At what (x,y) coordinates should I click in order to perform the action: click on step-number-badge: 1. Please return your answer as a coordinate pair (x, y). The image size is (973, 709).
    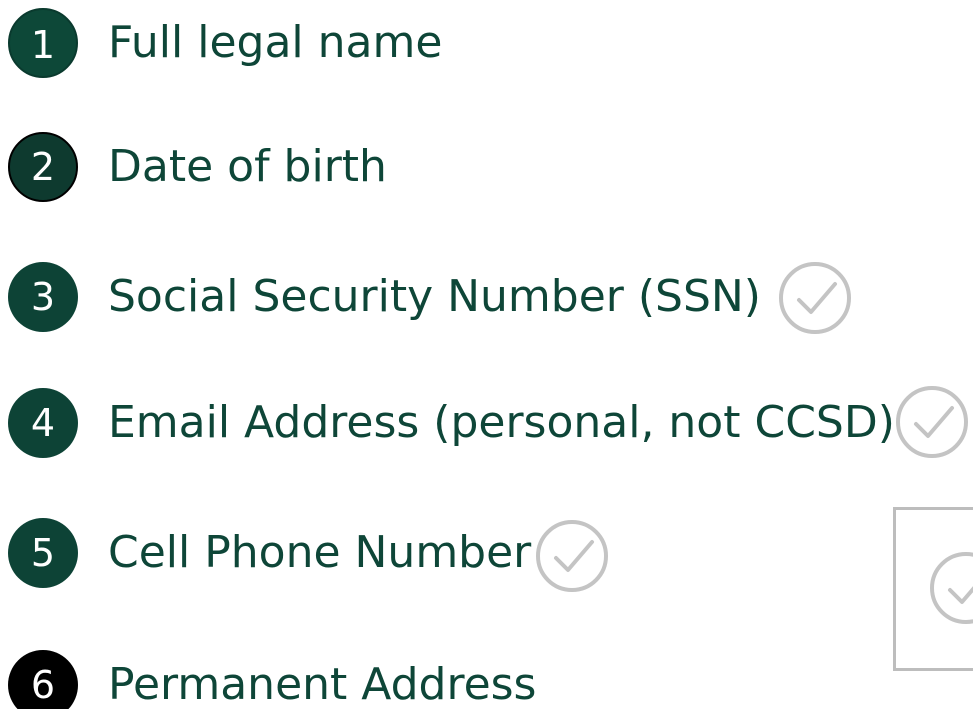
    Looking at the image, I should click on (43, 43).